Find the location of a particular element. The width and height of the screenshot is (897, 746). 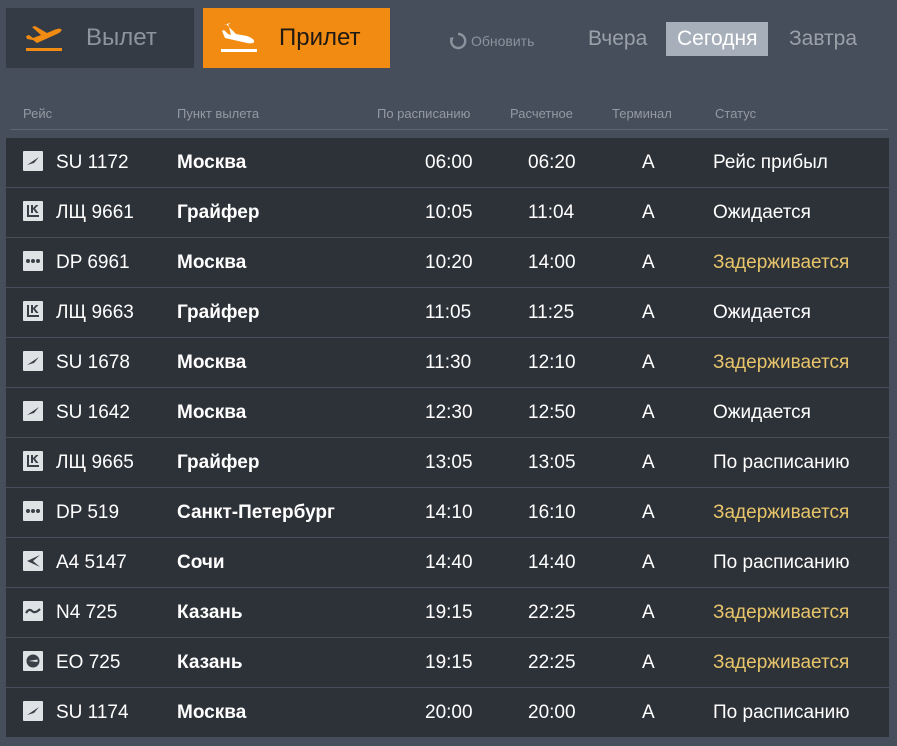

refresh-label: Обновить is located at coordinates (503, 41).